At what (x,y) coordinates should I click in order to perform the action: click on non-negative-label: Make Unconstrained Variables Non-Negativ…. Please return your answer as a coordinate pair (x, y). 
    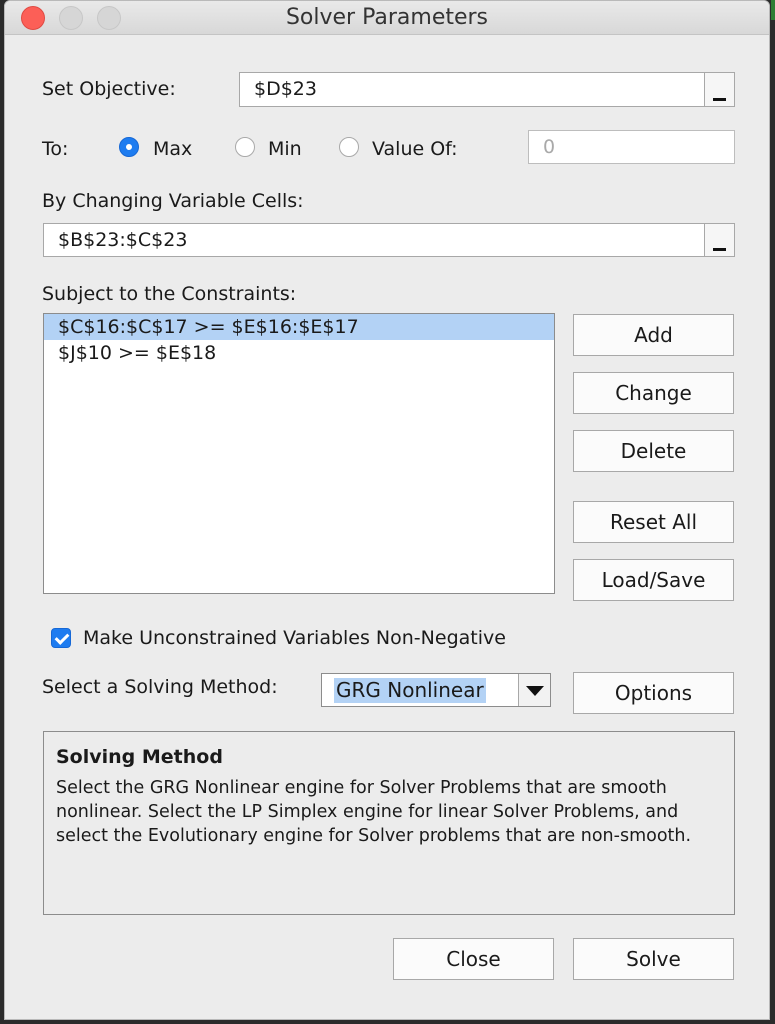
    Looking at the image, I should click on (294, 638).